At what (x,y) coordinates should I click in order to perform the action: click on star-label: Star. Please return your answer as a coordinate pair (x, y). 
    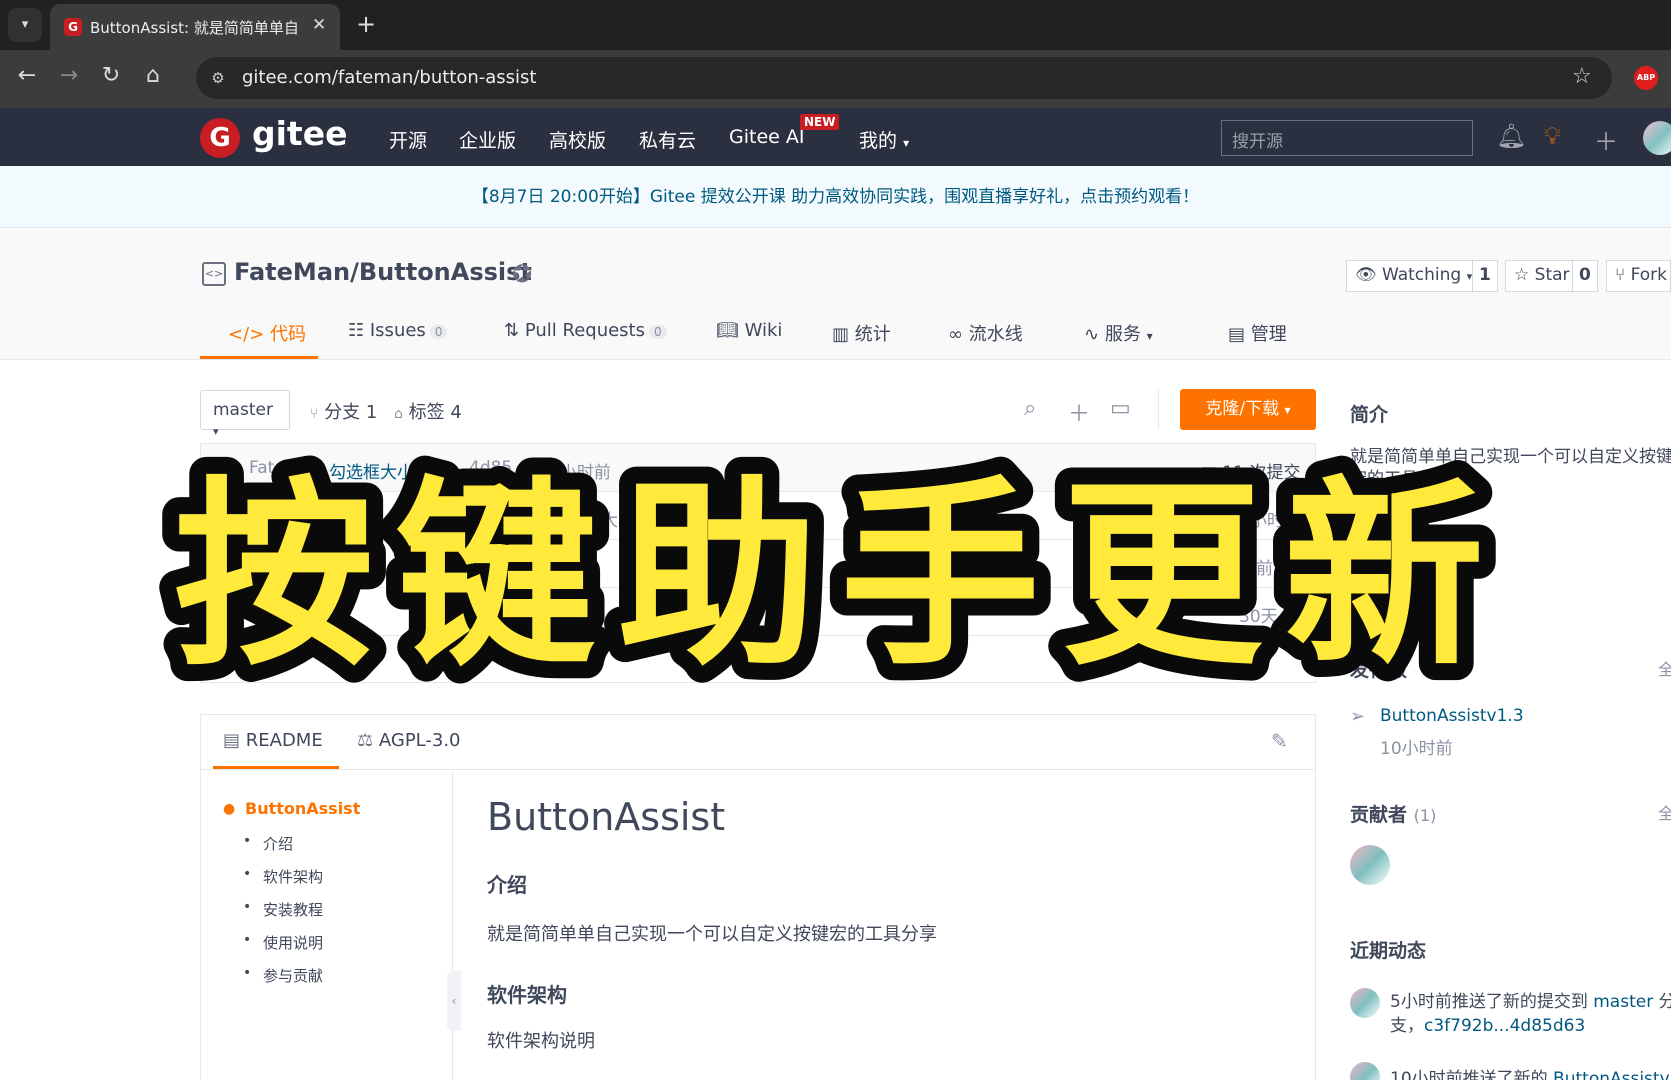
    Looking at the image, I should click on (1552, 275).